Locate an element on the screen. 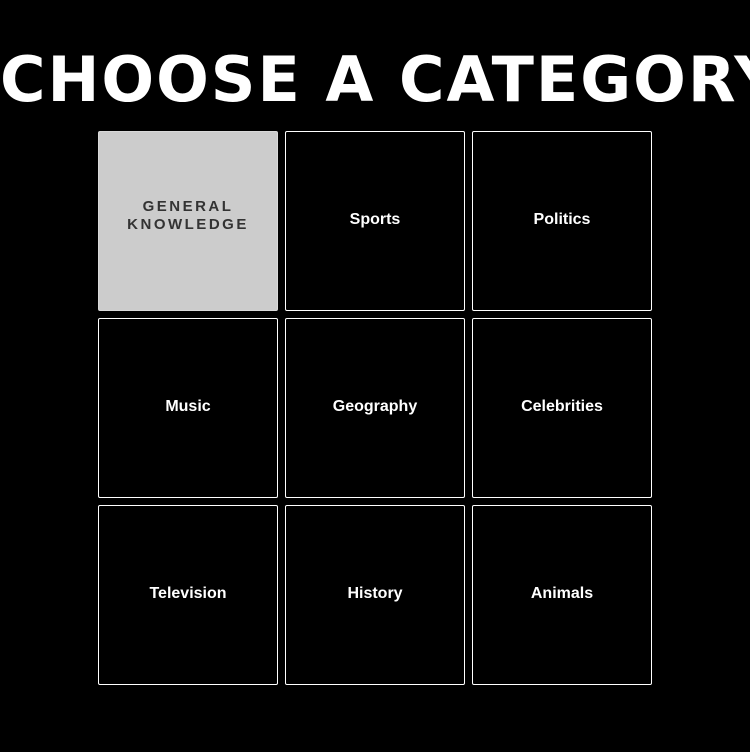 This screenshot has width=750, height=752. category-tile-sports: Sports is located at coordinates (375, 221).